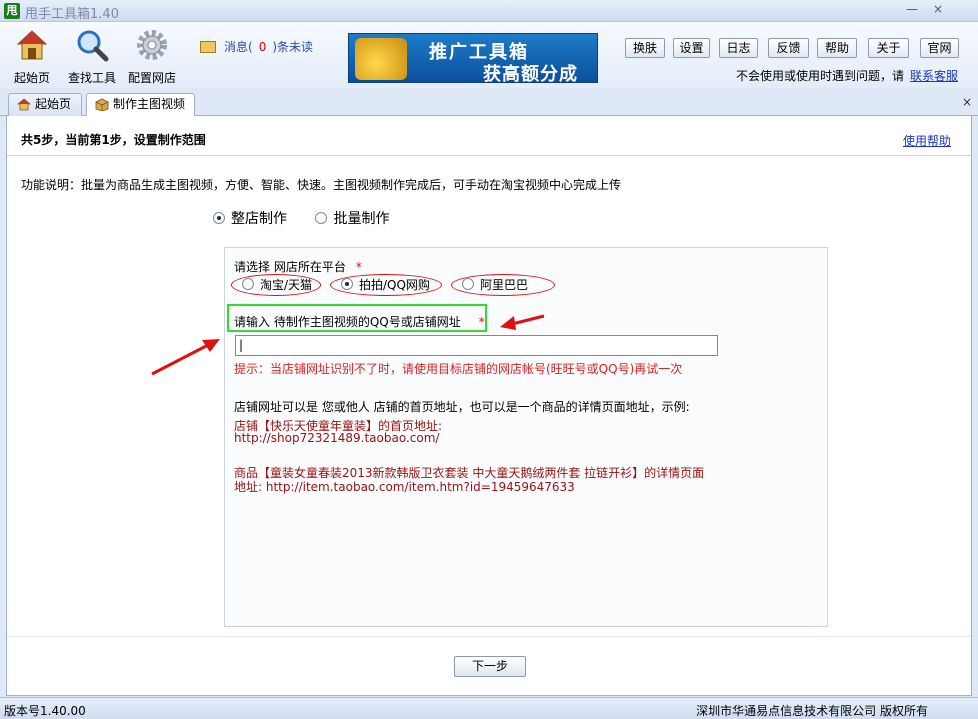 The width and height of the screenshot is (978, 719). Describe the element at coordinates (93, 46) in the screenshot. I see `magnifier-icon` at that location.